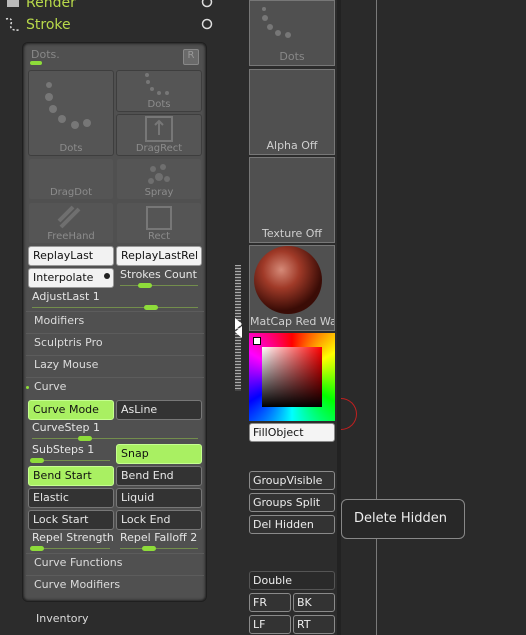 Image resolution: width=526 pixels, height=635 pixels. Describe the element at coordinates (292, 432) in the screenshot. I see `fill-object-button: FillObject` at that location.